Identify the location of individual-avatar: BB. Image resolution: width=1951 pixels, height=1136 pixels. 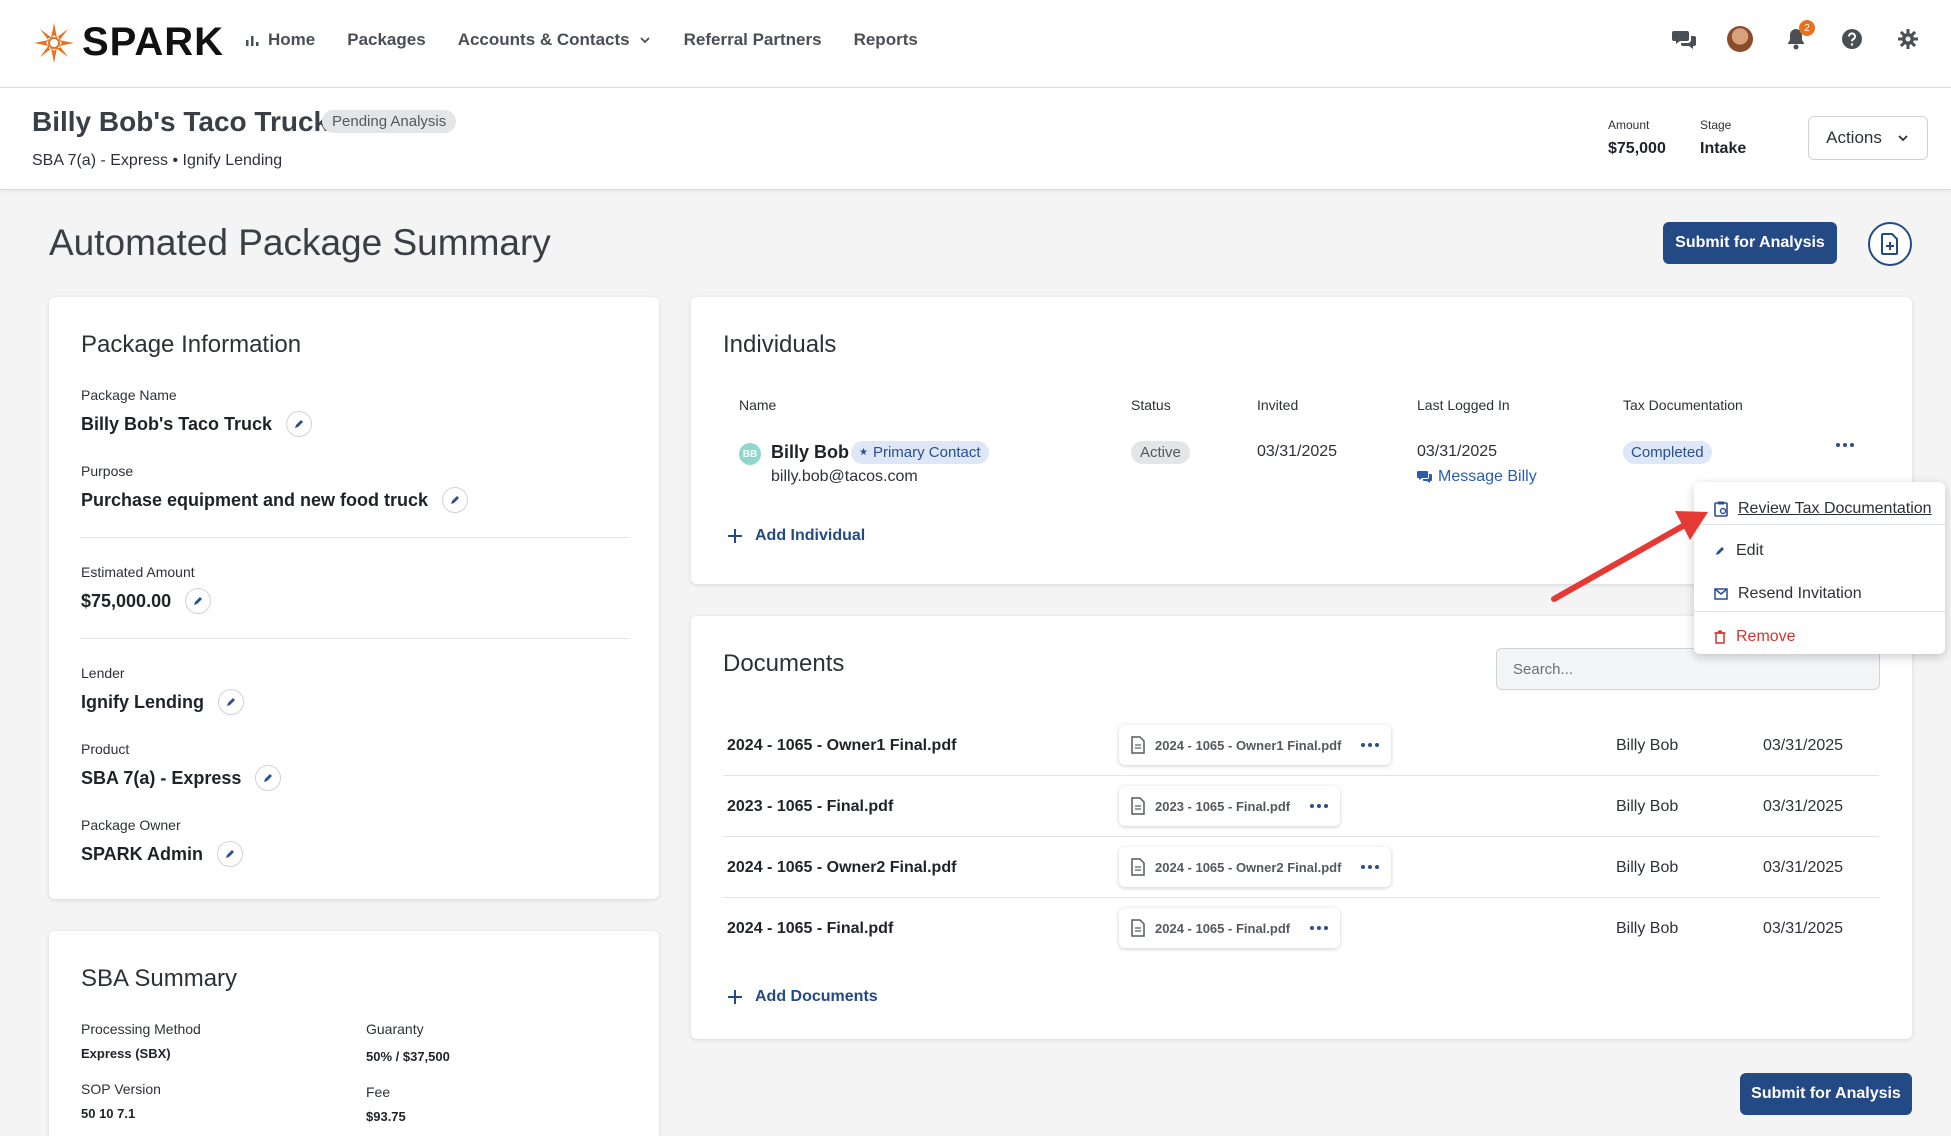
(750, 454).